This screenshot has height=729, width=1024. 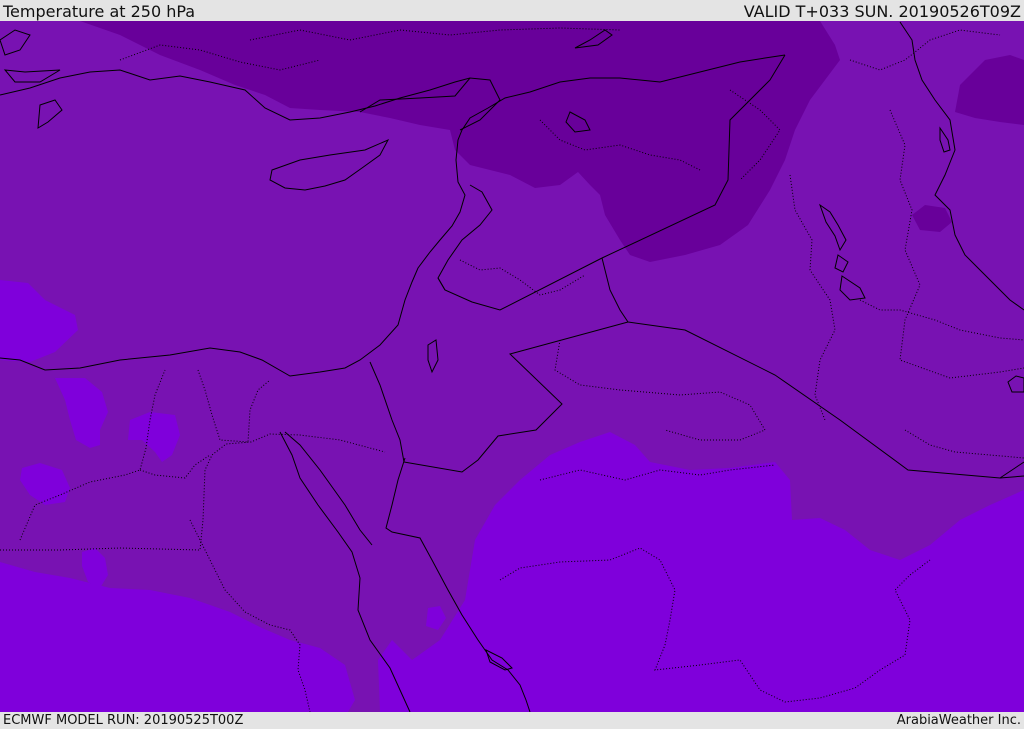 I want to click on valid-time: VALID T+033 SUN. 20190526T09Z, so click(x=882, y=11).